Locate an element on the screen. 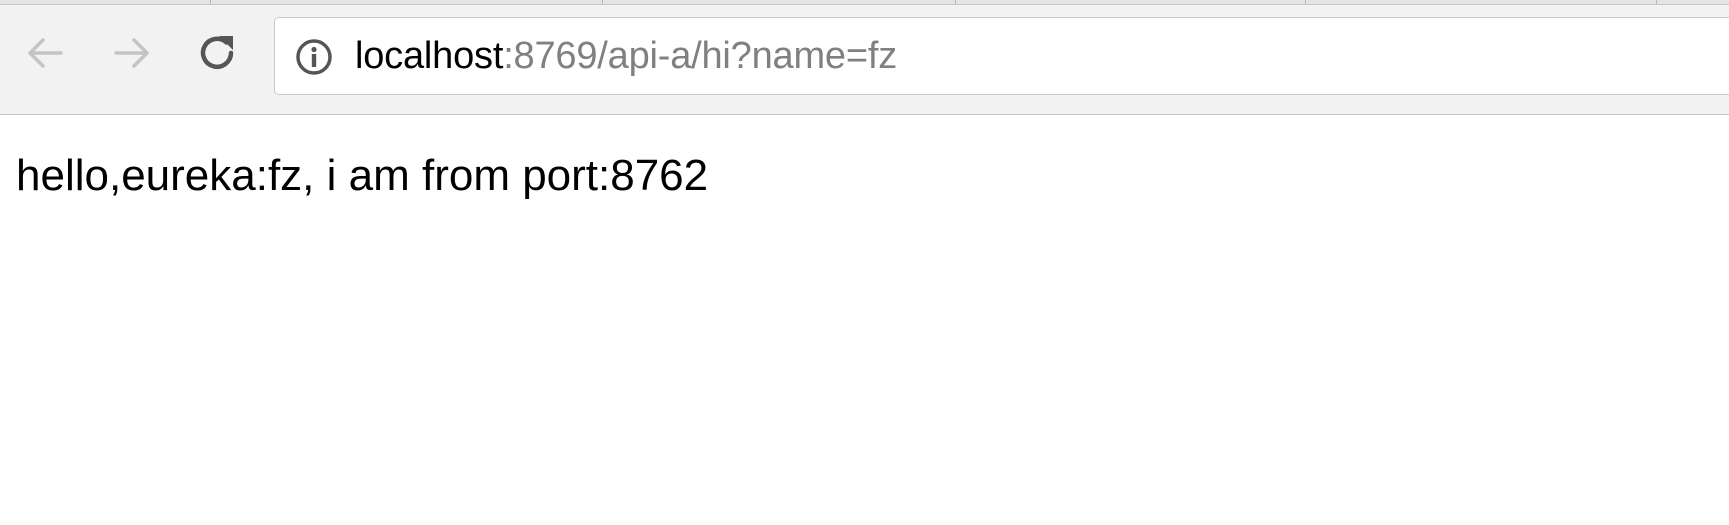 Image resolution: width=1729 pixels, height=525 pixels. back-button is located at coordinates (45, 53).